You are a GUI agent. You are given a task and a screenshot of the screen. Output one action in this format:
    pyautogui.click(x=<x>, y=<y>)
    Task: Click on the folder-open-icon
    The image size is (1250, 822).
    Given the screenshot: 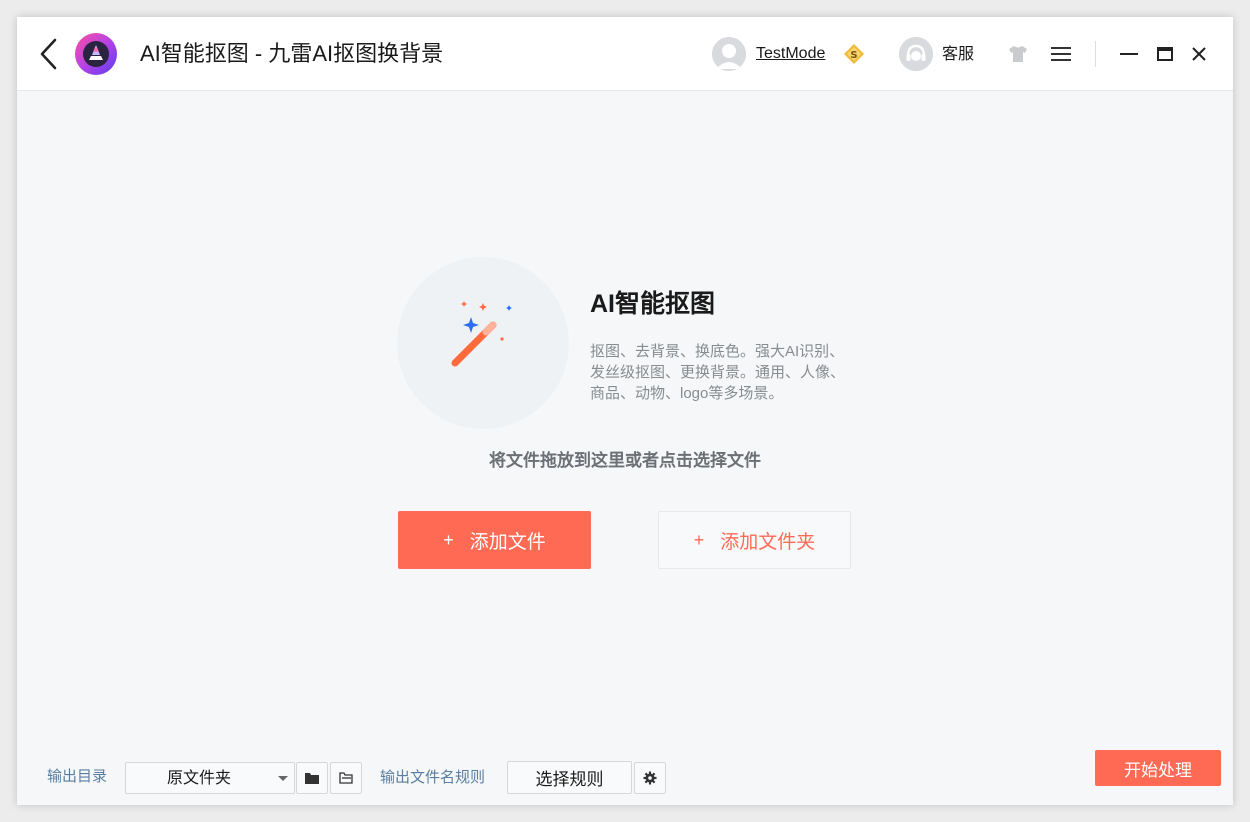 What is the action you would take?
    pyautogui.click(x=346, y=778)
    